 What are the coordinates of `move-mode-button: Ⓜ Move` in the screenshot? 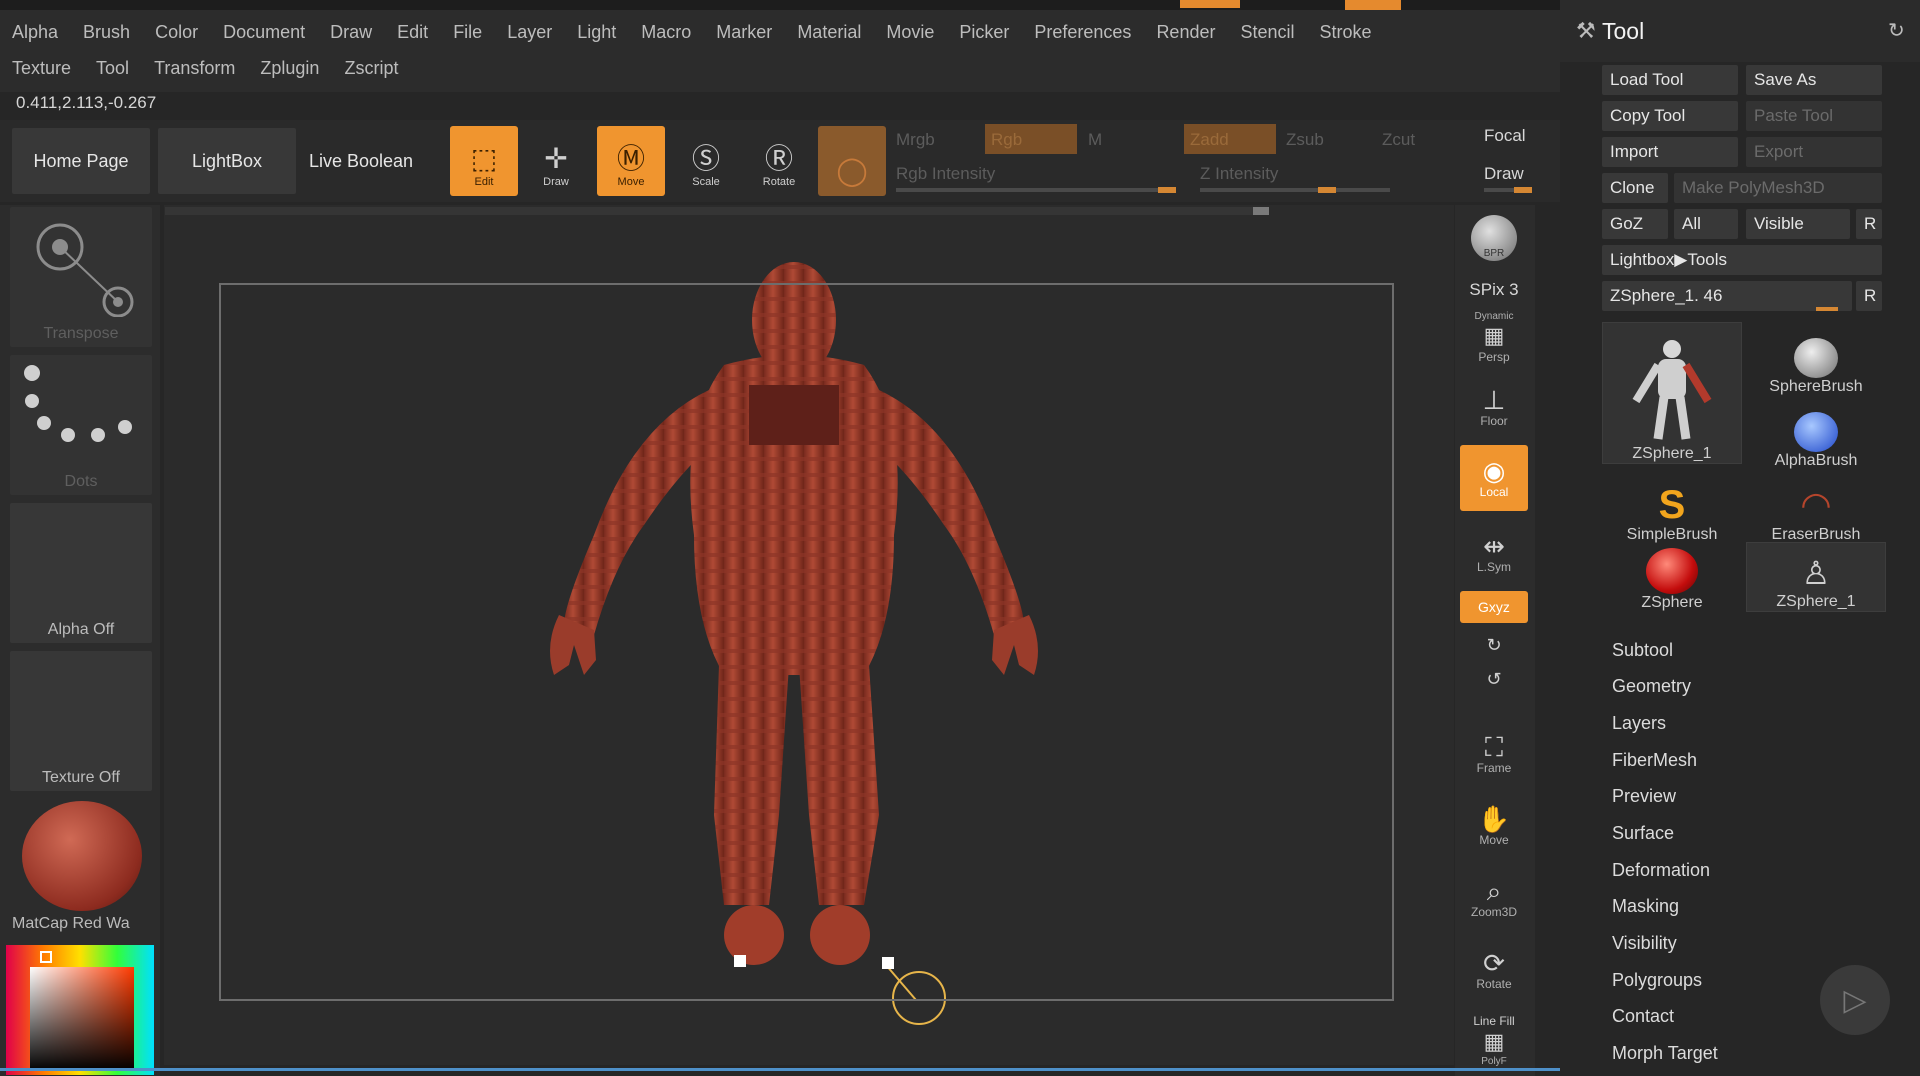 It's located at (631, 161).